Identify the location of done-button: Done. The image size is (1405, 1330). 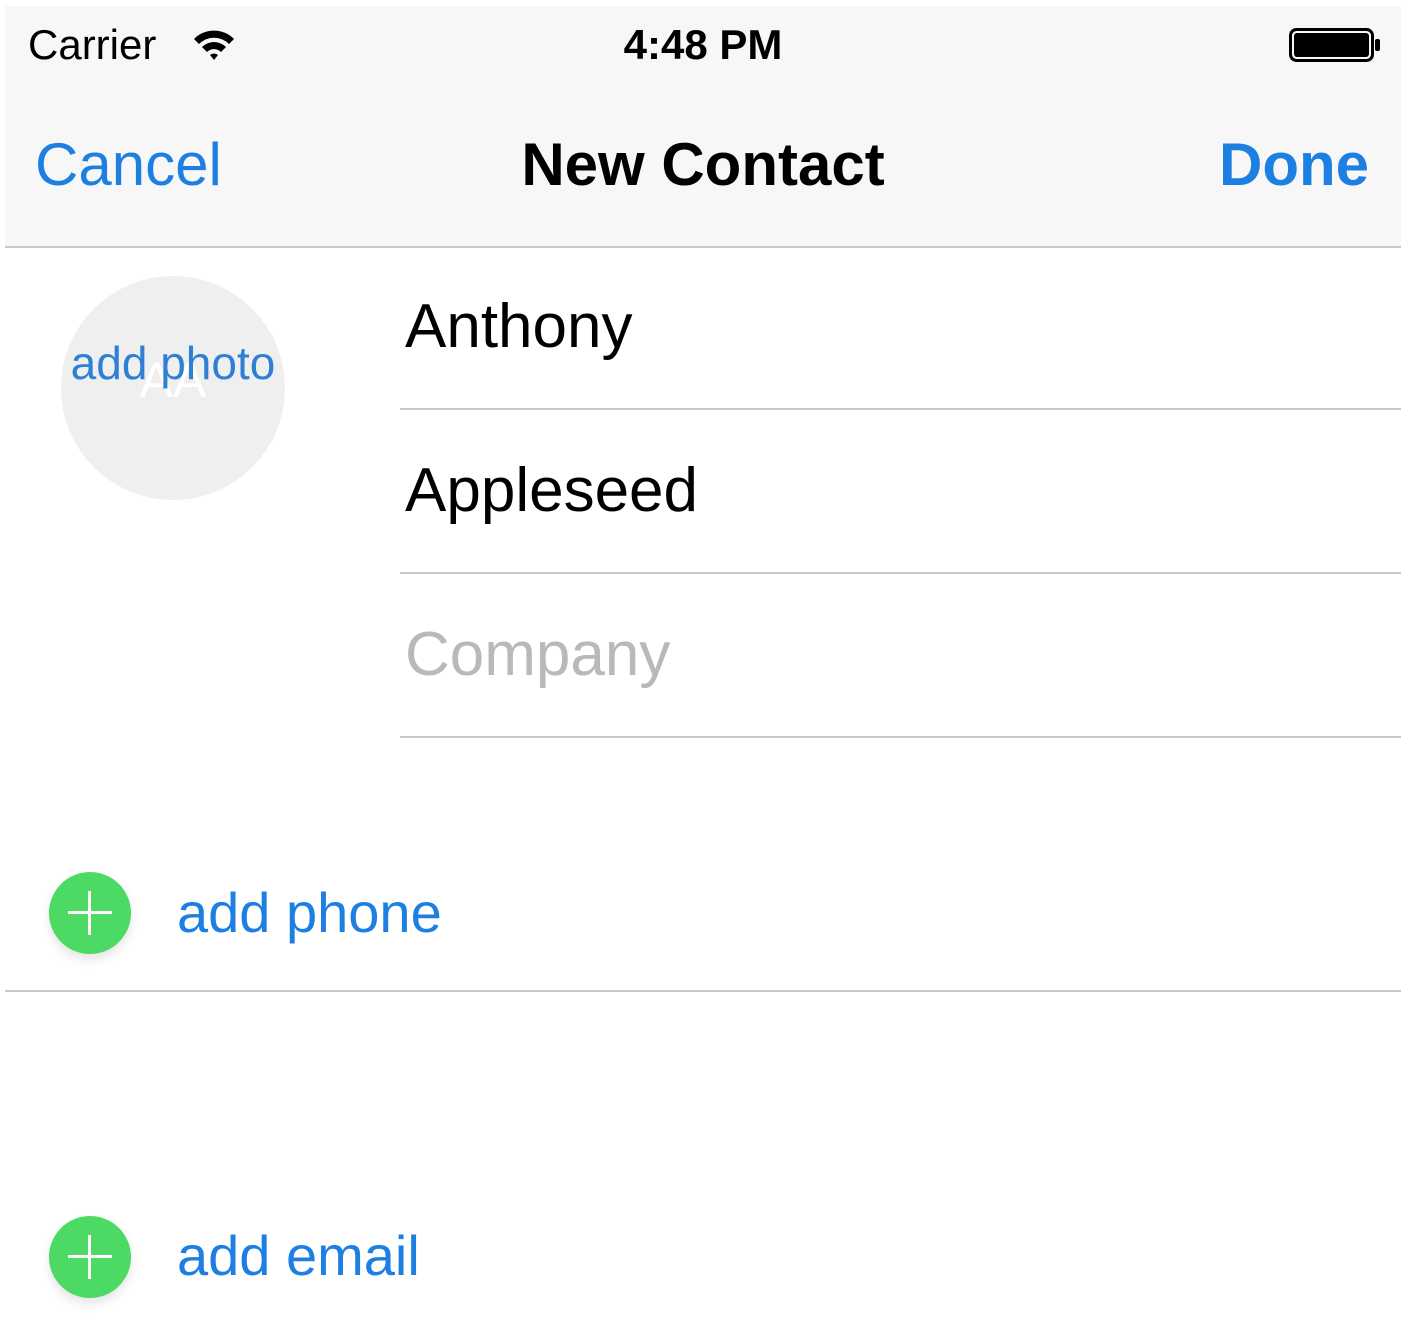
(1294, 165).